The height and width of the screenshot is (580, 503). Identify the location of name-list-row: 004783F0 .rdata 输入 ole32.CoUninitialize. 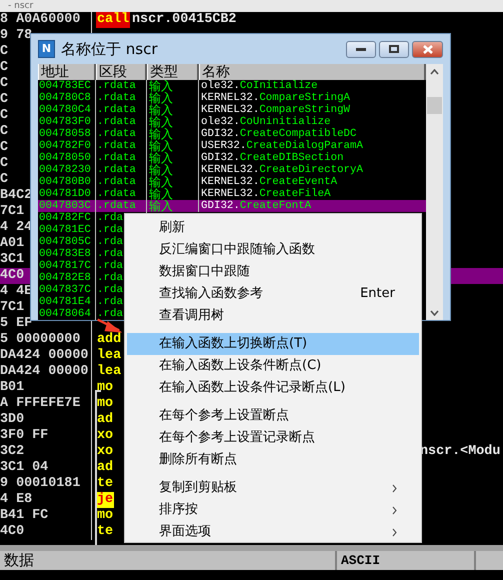
(232, 122).